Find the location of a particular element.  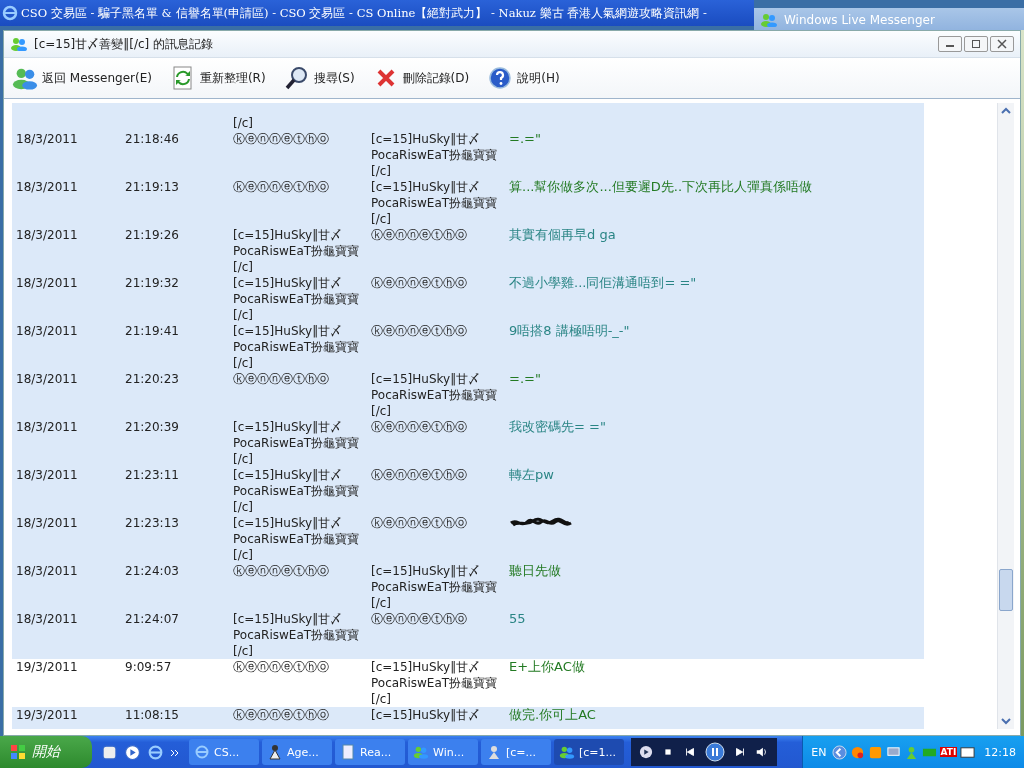

message-text: 算...幫你做多次...但要遲D先..下次再比人彈真係唔做 is located at coordinates (661, 186).